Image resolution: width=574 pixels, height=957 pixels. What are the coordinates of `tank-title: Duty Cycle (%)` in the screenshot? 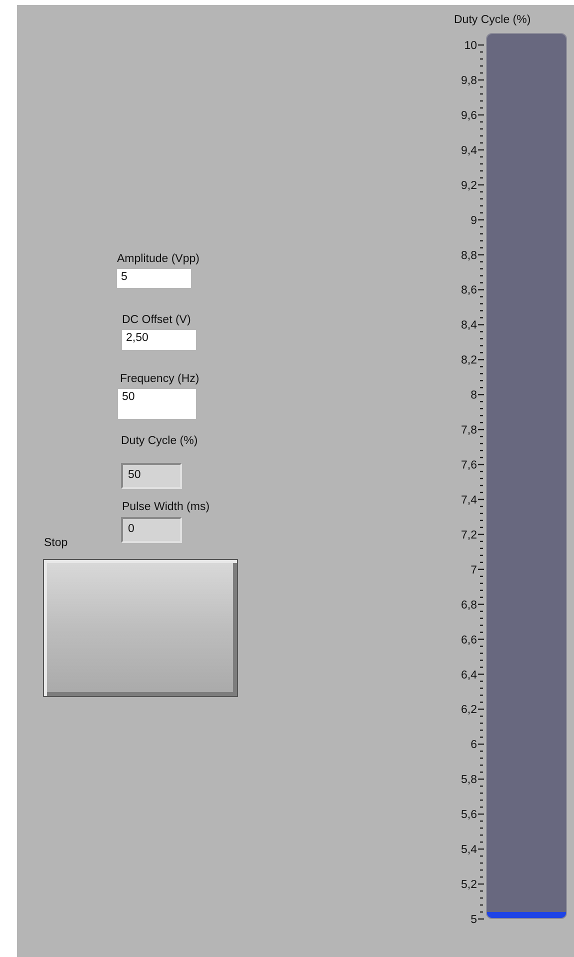 It's located at (492, 20).